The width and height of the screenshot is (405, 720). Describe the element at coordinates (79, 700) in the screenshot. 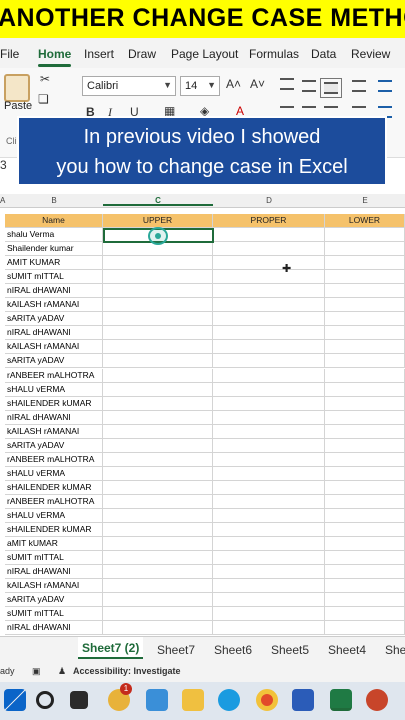

I see `task-view-icon` at that location.